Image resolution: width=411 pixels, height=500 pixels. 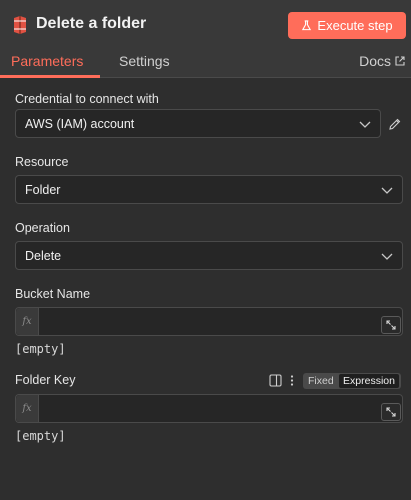 I want to click on toggle-fixed: Fixed, so click(x=321, y=381).